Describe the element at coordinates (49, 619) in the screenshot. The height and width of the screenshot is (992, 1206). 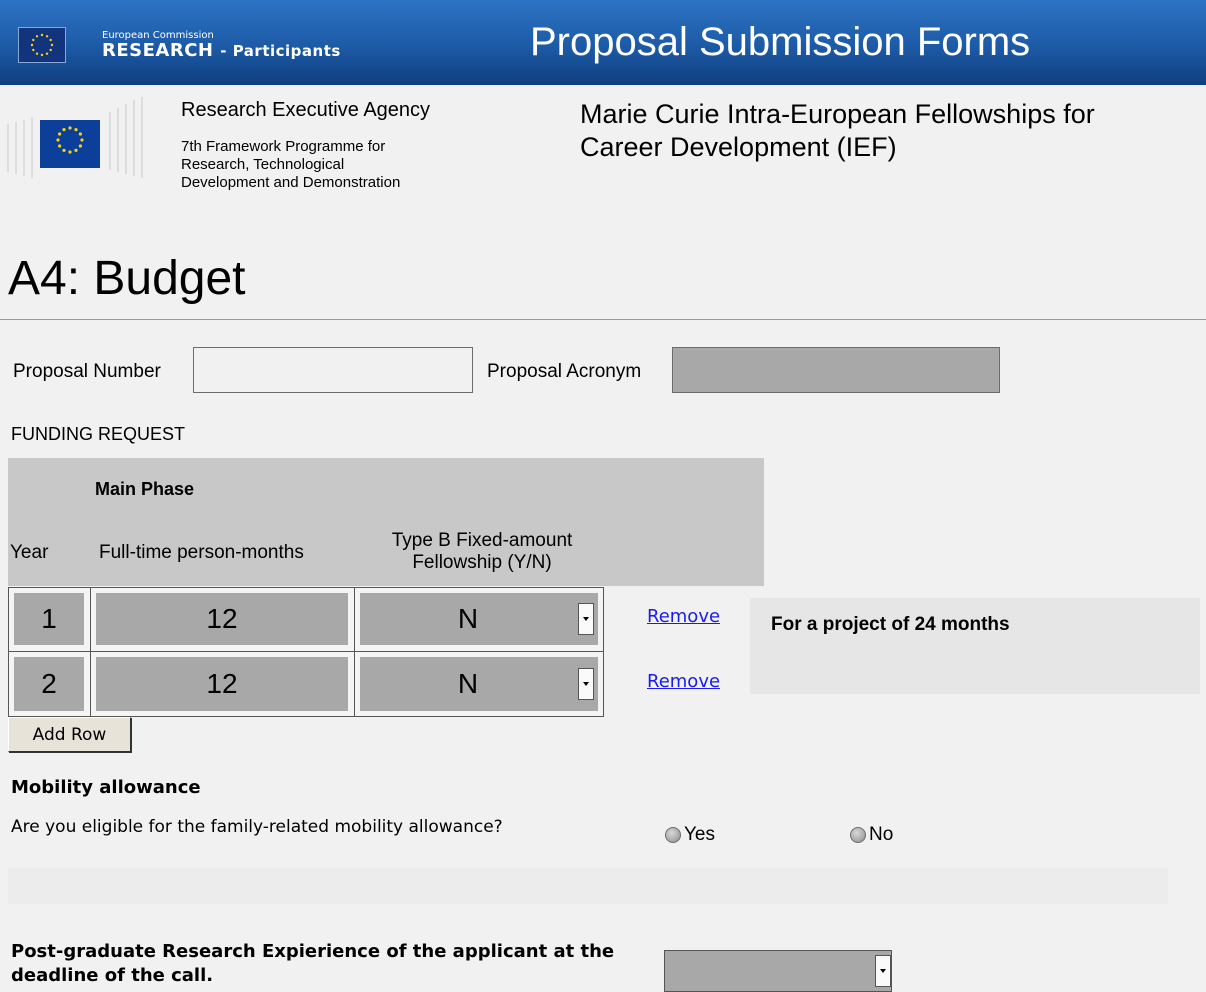
I see `row1-year-input: 1` at that location.